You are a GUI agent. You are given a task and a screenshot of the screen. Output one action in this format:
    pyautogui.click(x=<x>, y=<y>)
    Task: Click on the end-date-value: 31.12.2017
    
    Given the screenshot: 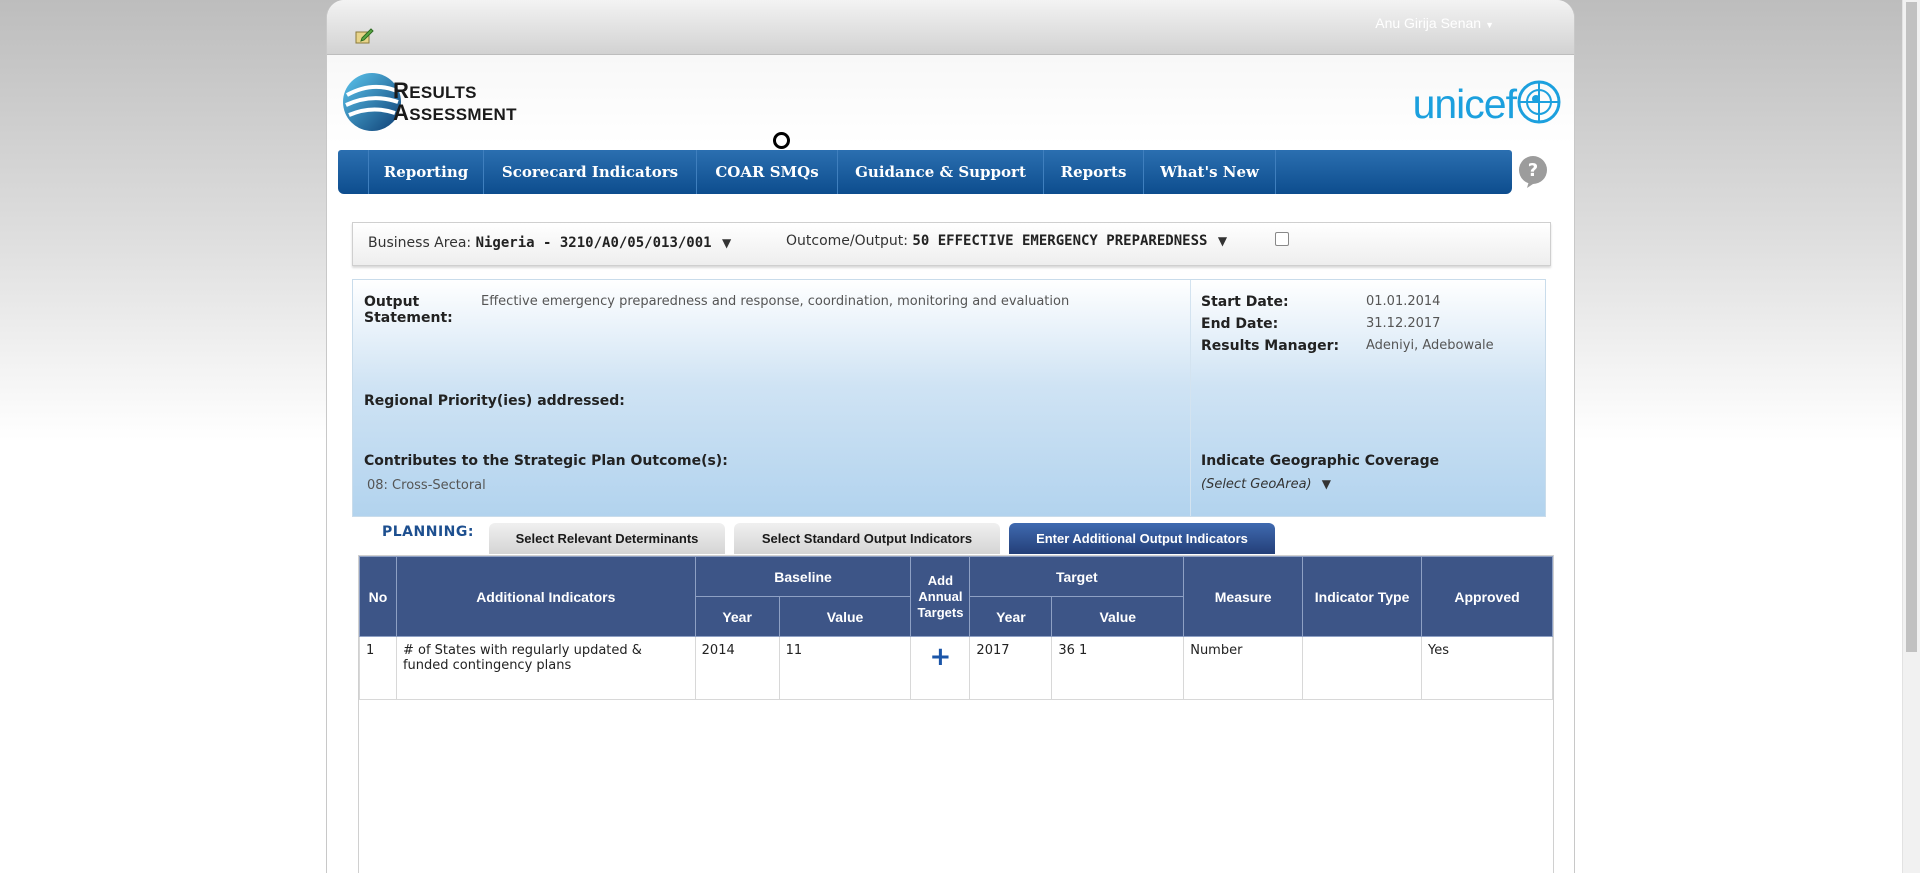 What is the action you would take?
    pyautogui.click(x=1403, y=323)
    